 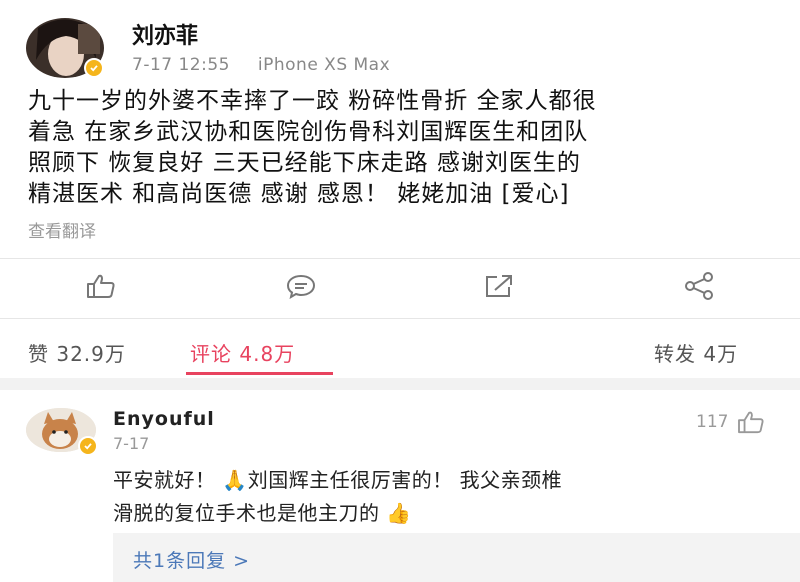 I want to click on comment-like-button: 117, so click(x=731, y=422).